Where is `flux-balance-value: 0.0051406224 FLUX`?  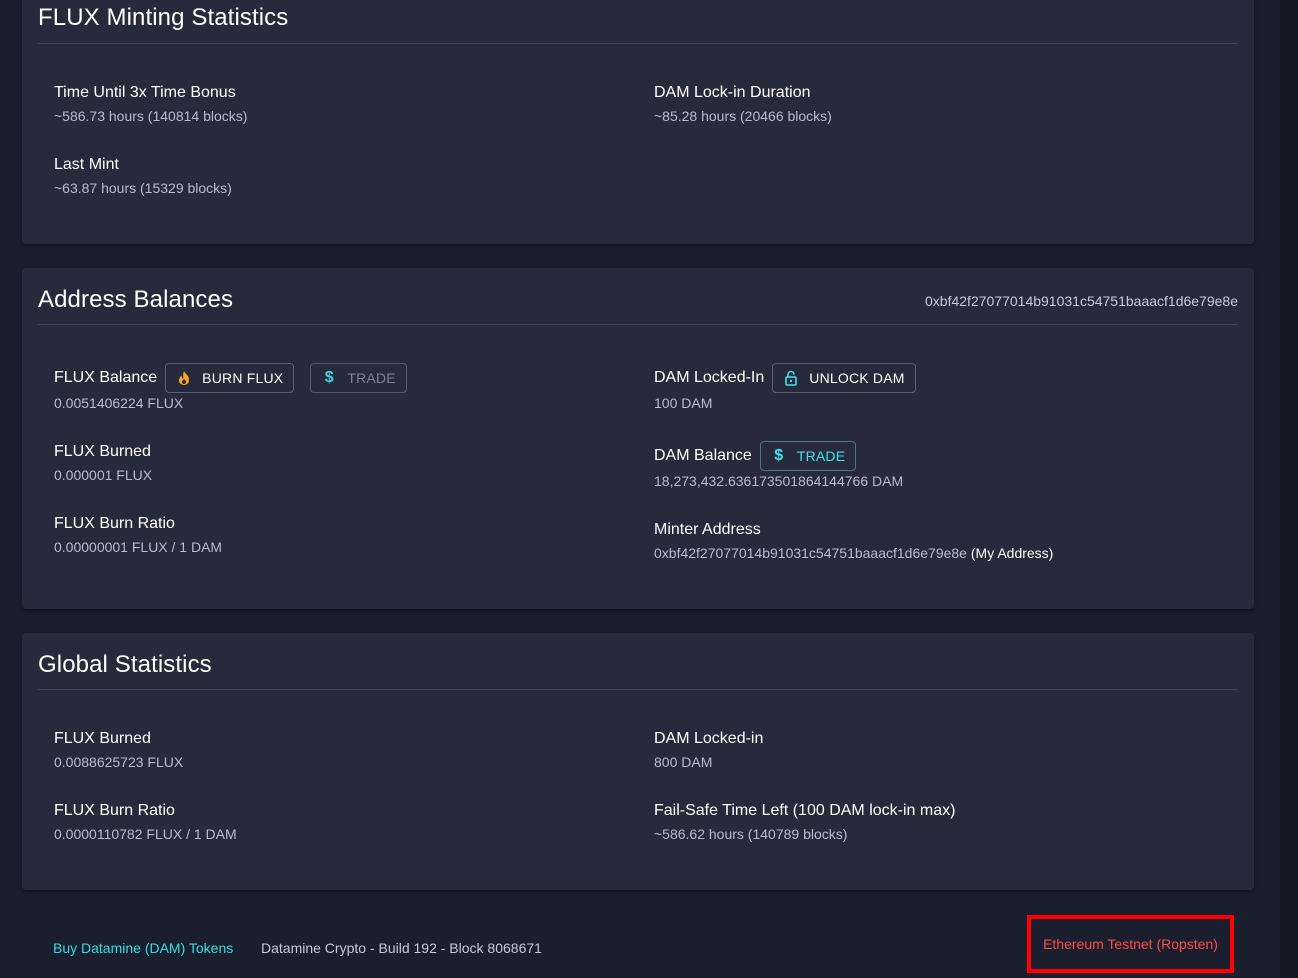
flux-balance-value: 0.0051406224 FLUX is located at coordinates (119, 403).